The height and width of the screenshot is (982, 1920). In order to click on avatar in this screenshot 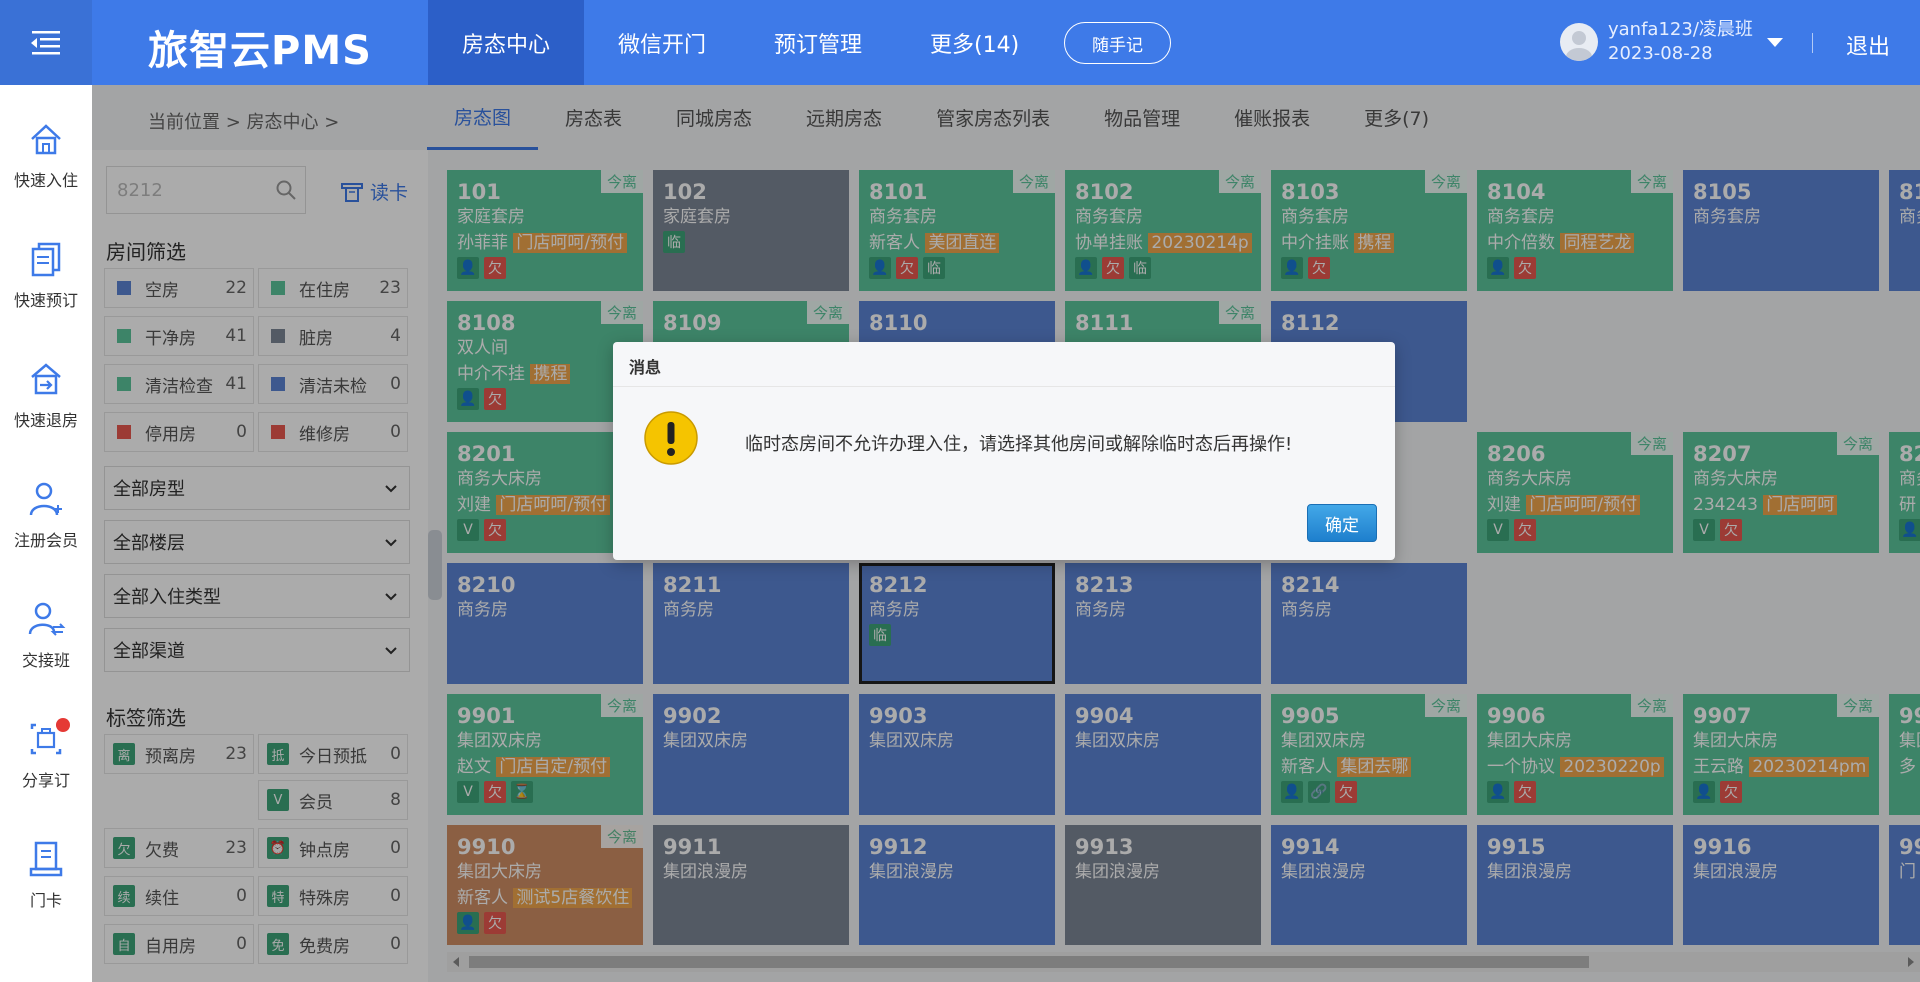, I will do `click(1579, 42)`.